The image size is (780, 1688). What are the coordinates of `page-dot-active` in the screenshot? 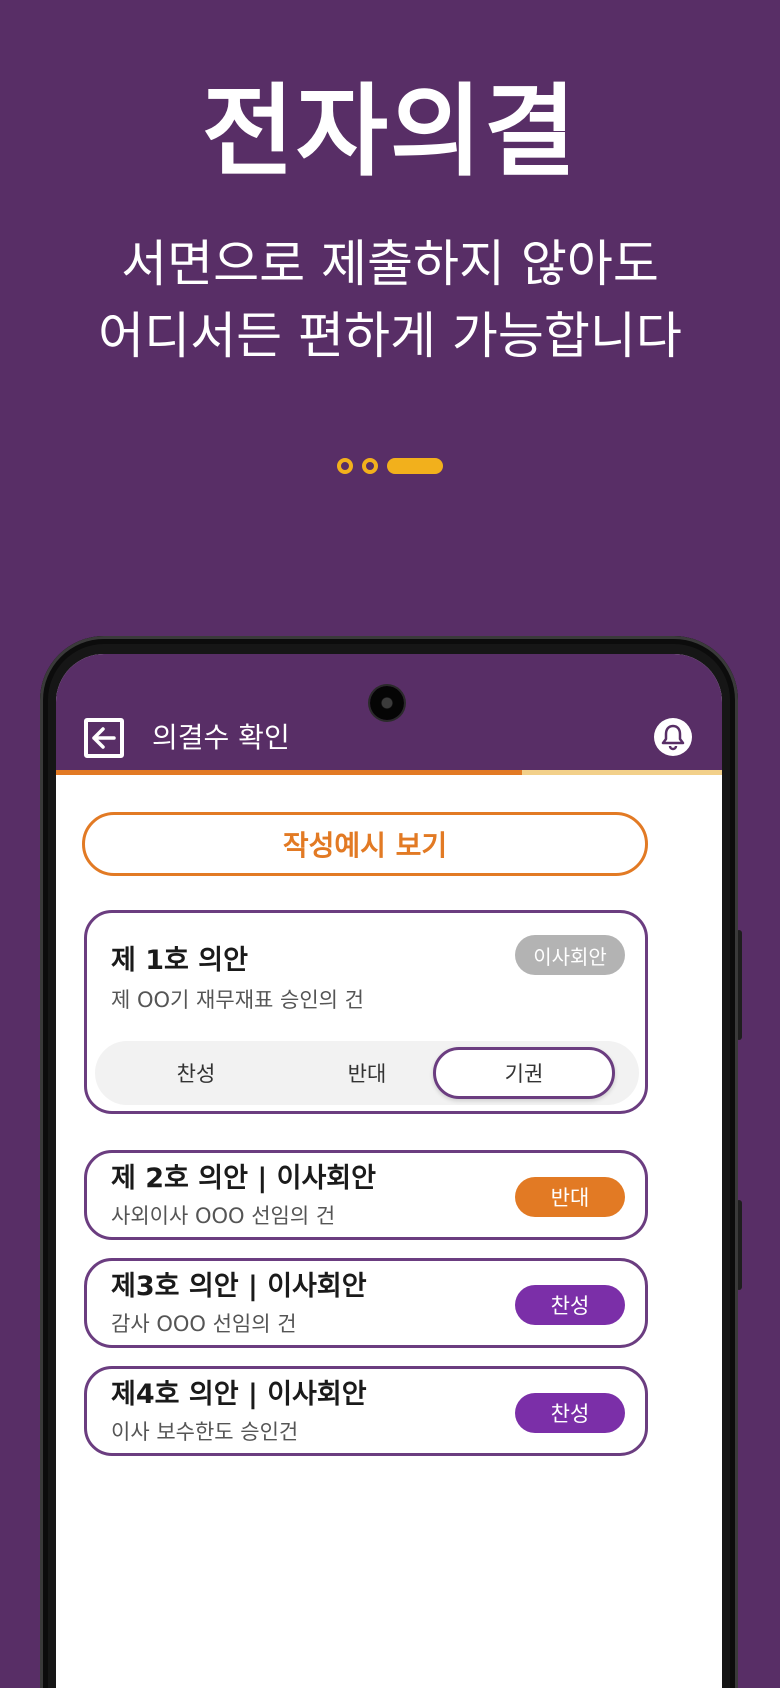 It's located at (415, 466).